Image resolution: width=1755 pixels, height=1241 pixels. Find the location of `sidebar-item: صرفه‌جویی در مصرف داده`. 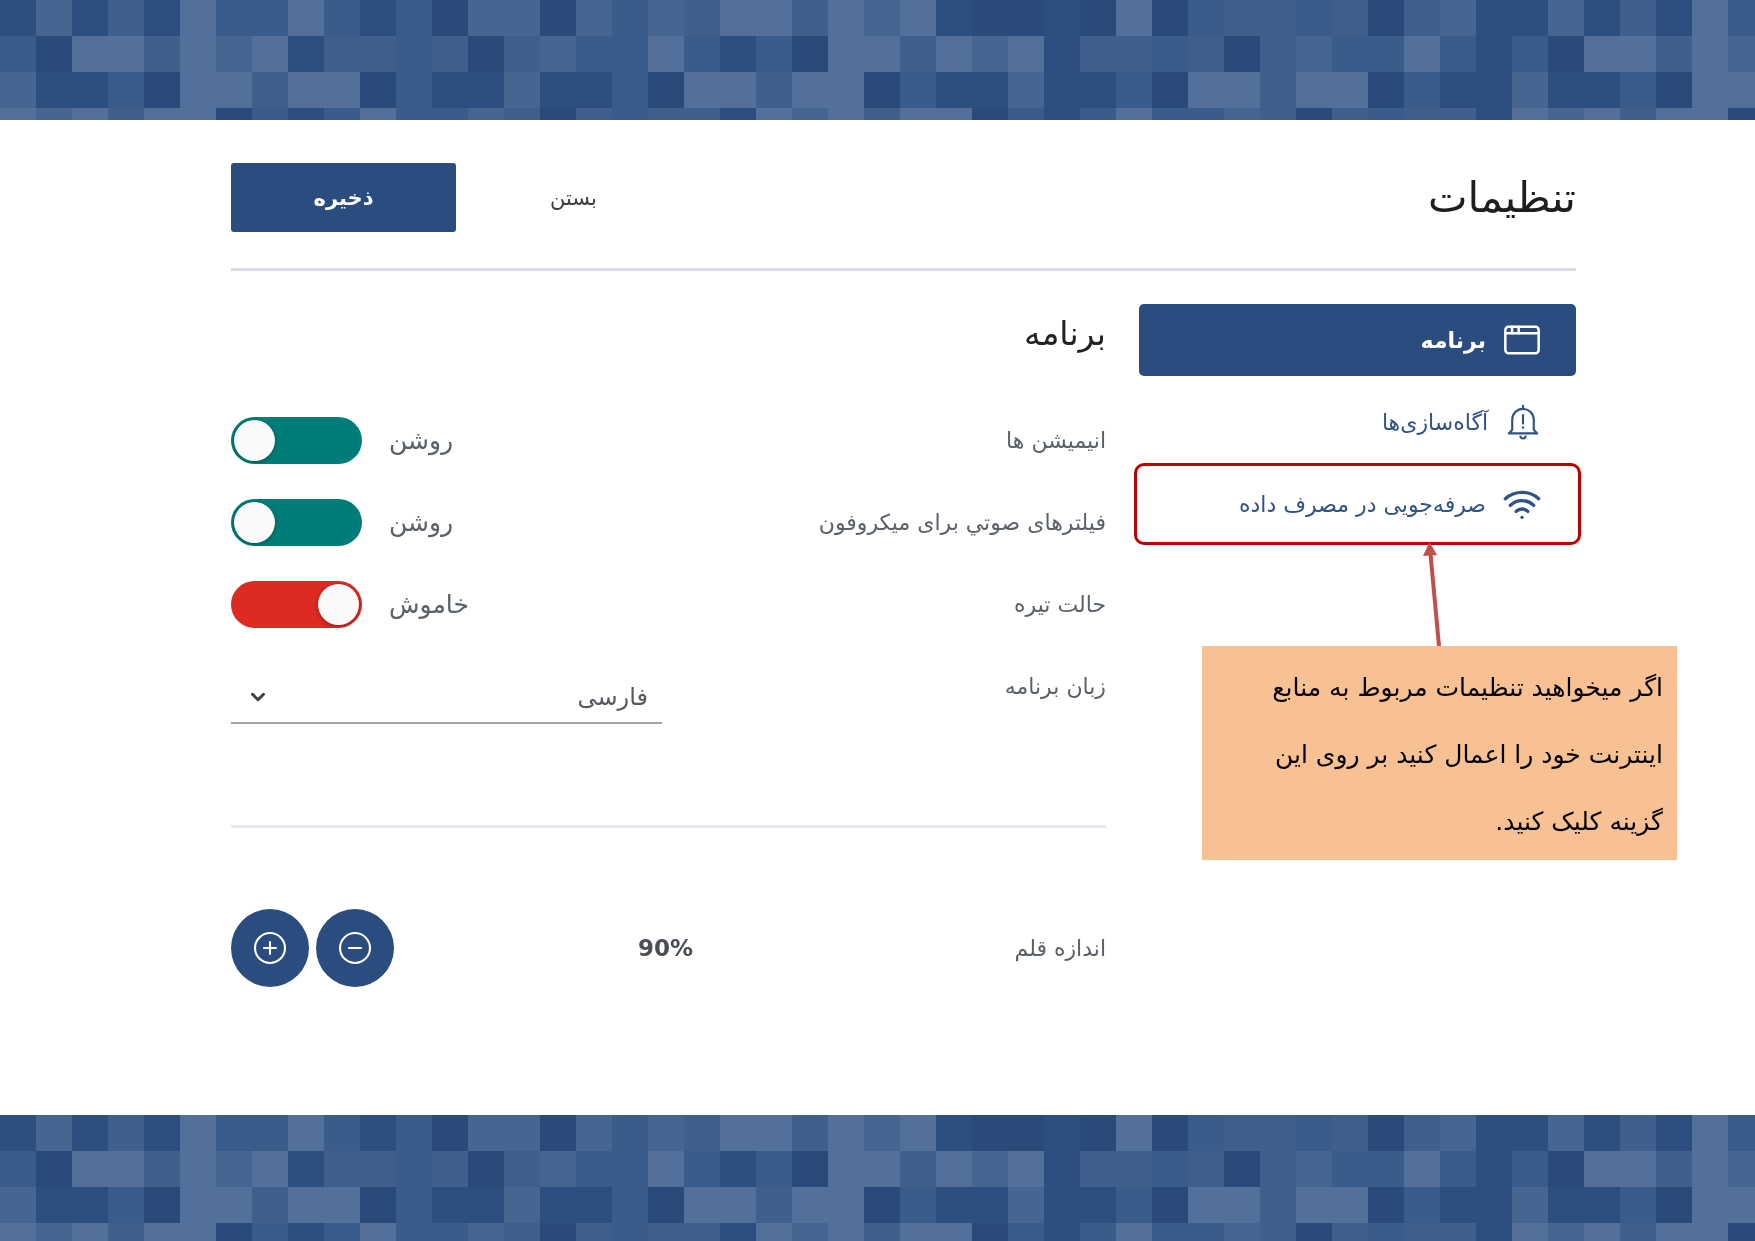

sidebar-item: صرفه‌جویی در مصرف داده is located at coordinates (1357, 504).